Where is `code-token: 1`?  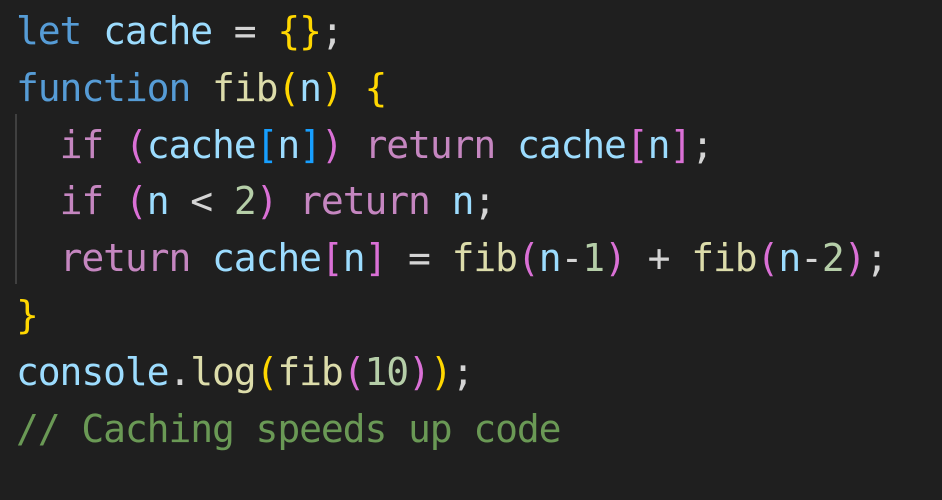 code-token: 1 is located at coordinates (593, 258).